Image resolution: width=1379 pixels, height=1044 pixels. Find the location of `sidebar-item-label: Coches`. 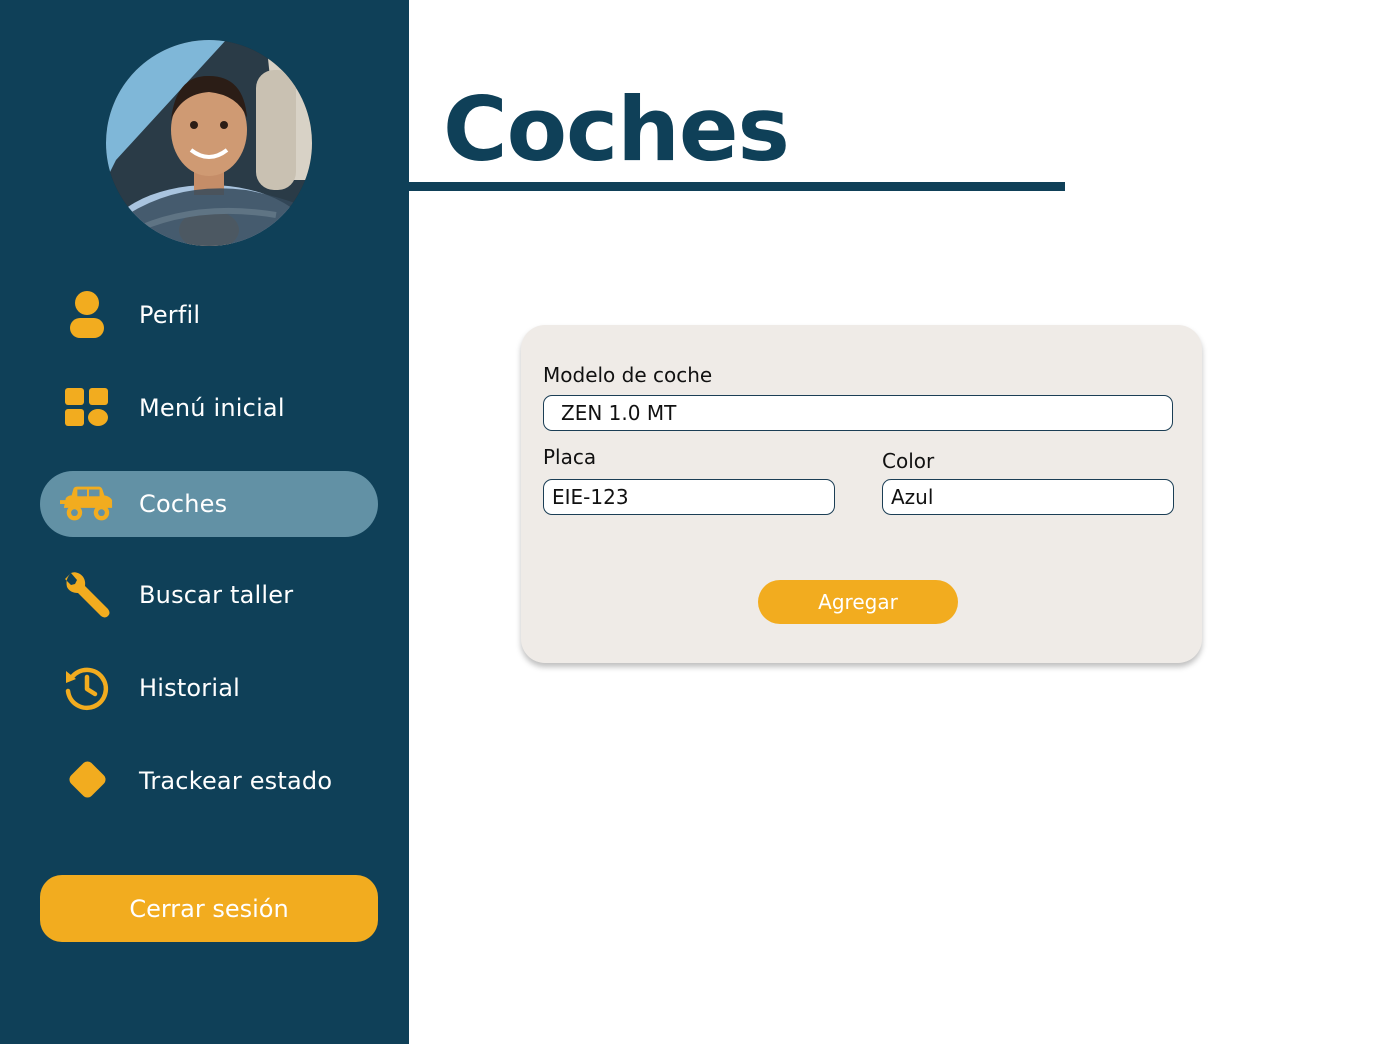

sidebar-item-label: Coches is located at coordinates (183, 504).